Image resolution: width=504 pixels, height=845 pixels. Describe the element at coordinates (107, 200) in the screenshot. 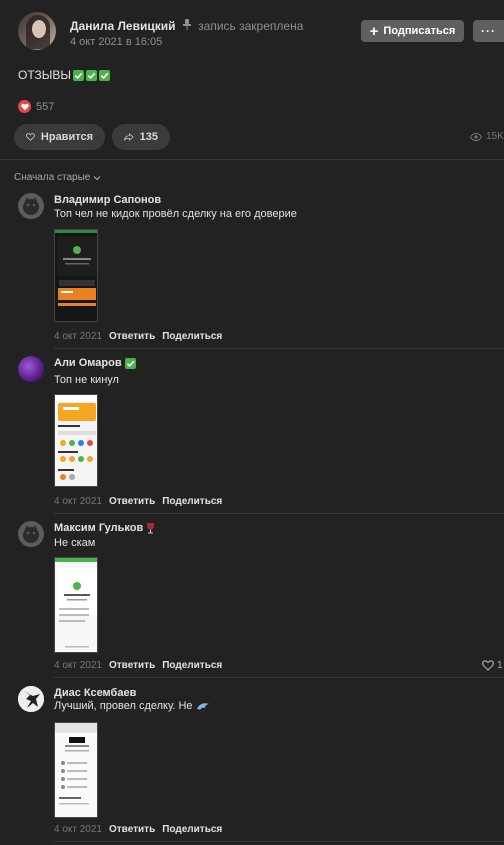

I see `comment-author: Владимир Сапонов` at that location.